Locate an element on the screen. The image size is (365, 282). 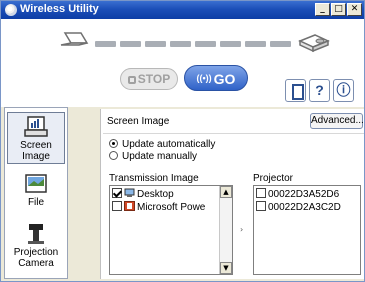
window-title: Wireless Utility is located at coordinates (59, 9).